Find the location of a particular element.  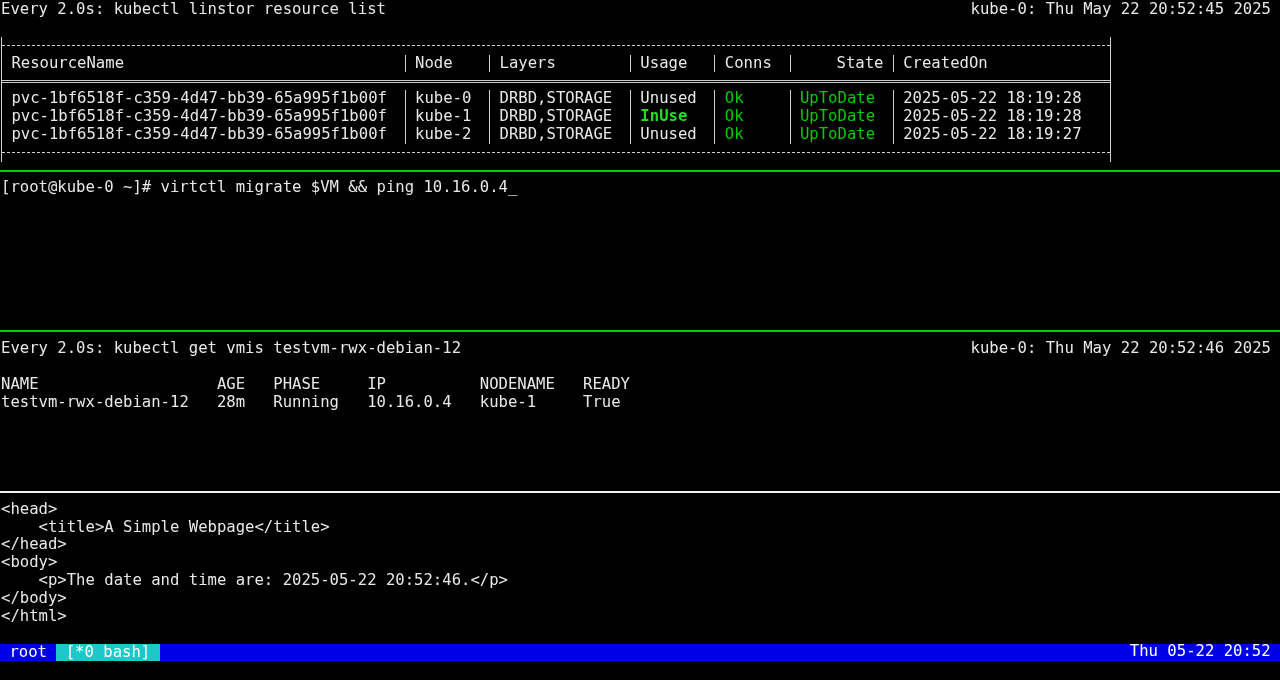

shell-prompt: [root@kube-0 ~]# is located at coordinates (76, 187).